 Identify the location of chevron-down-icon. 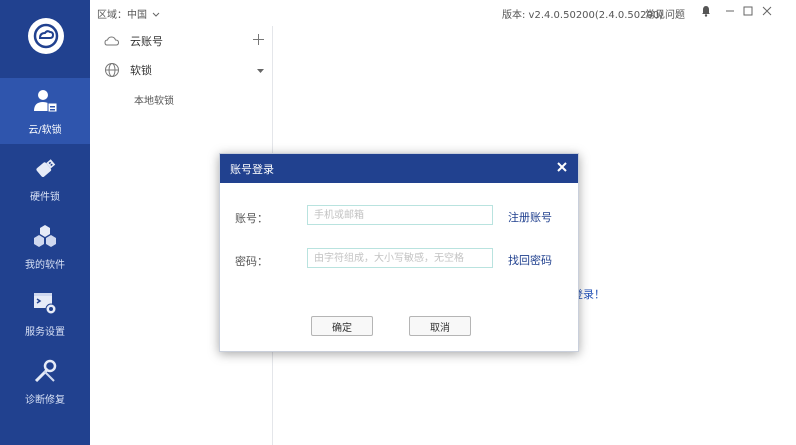
(156, 15).